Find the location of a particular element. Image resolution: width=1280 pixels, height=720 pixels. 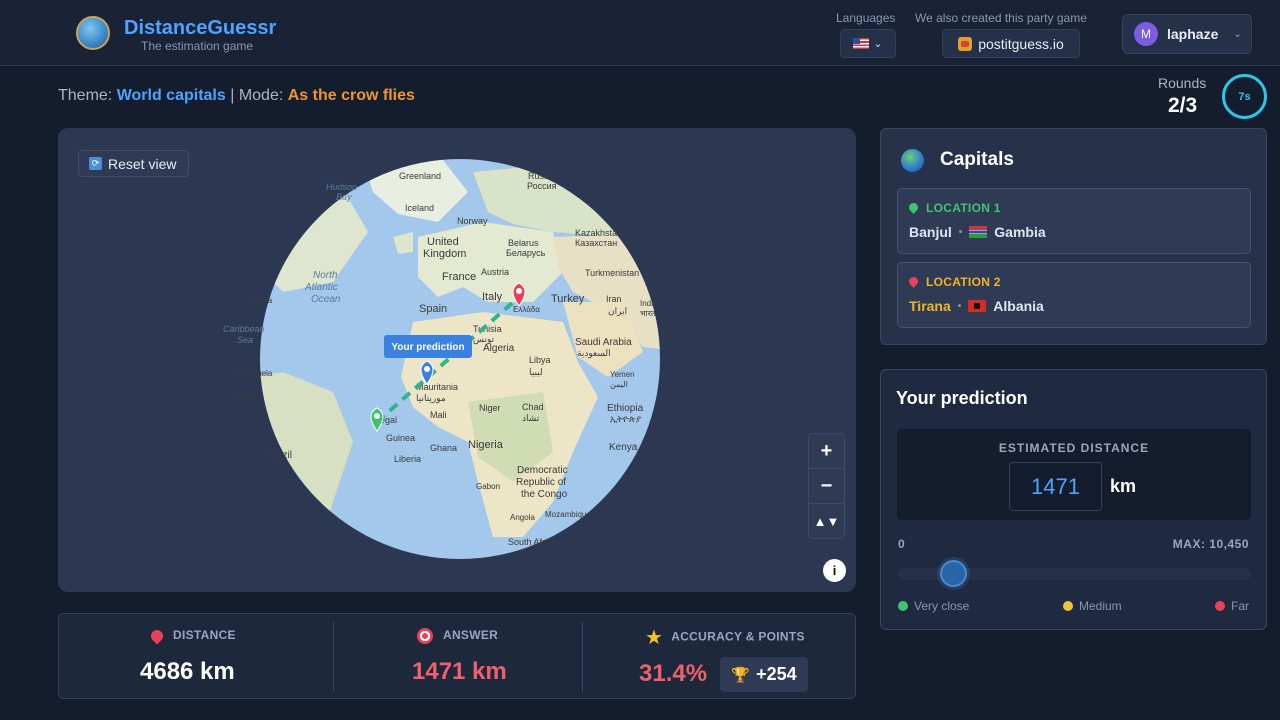

answer-value: 1471 km is located at coordinates (459, 671).